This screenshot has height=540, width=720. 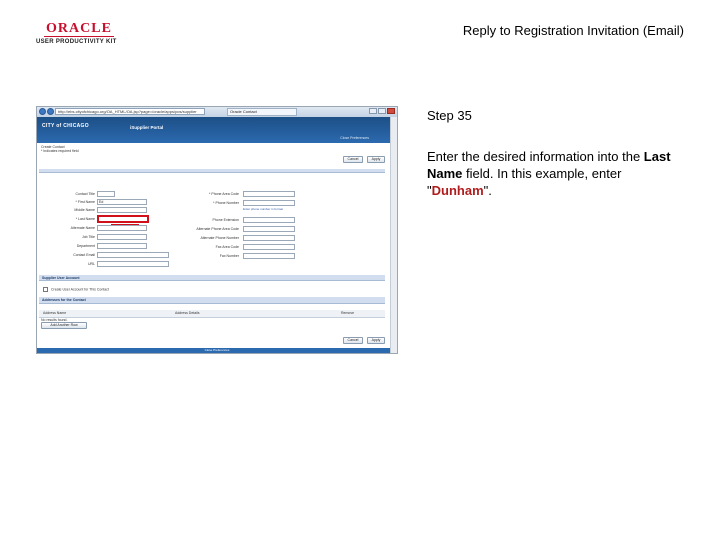 What do you see at coordinates (212, 278) in the screenshot?
I see `section-user-account: Supplier User Account` at bounding box center [212, 278].